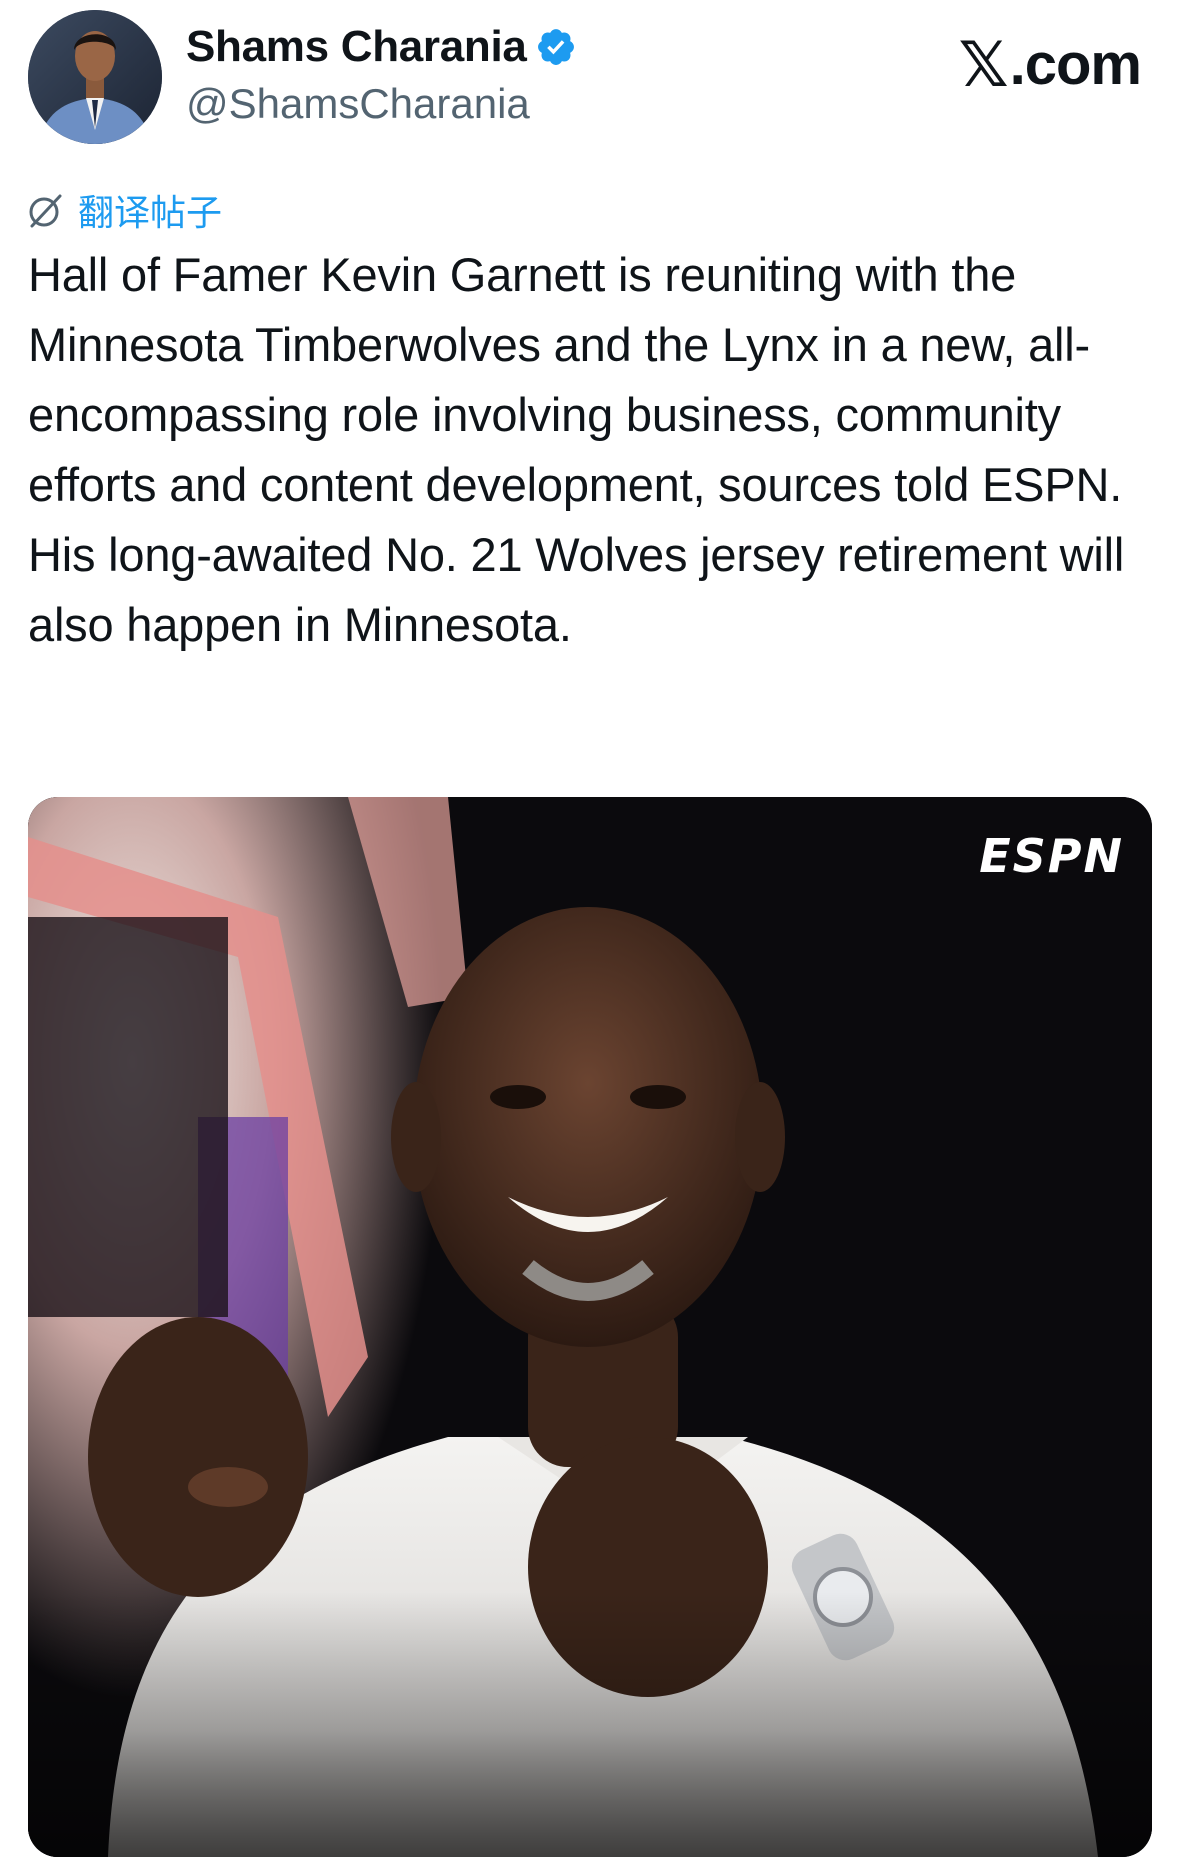 The width and height of the screenshot is (1179, 1857). I want to click on espn-watermark: ESPN, so click(1051, 856).